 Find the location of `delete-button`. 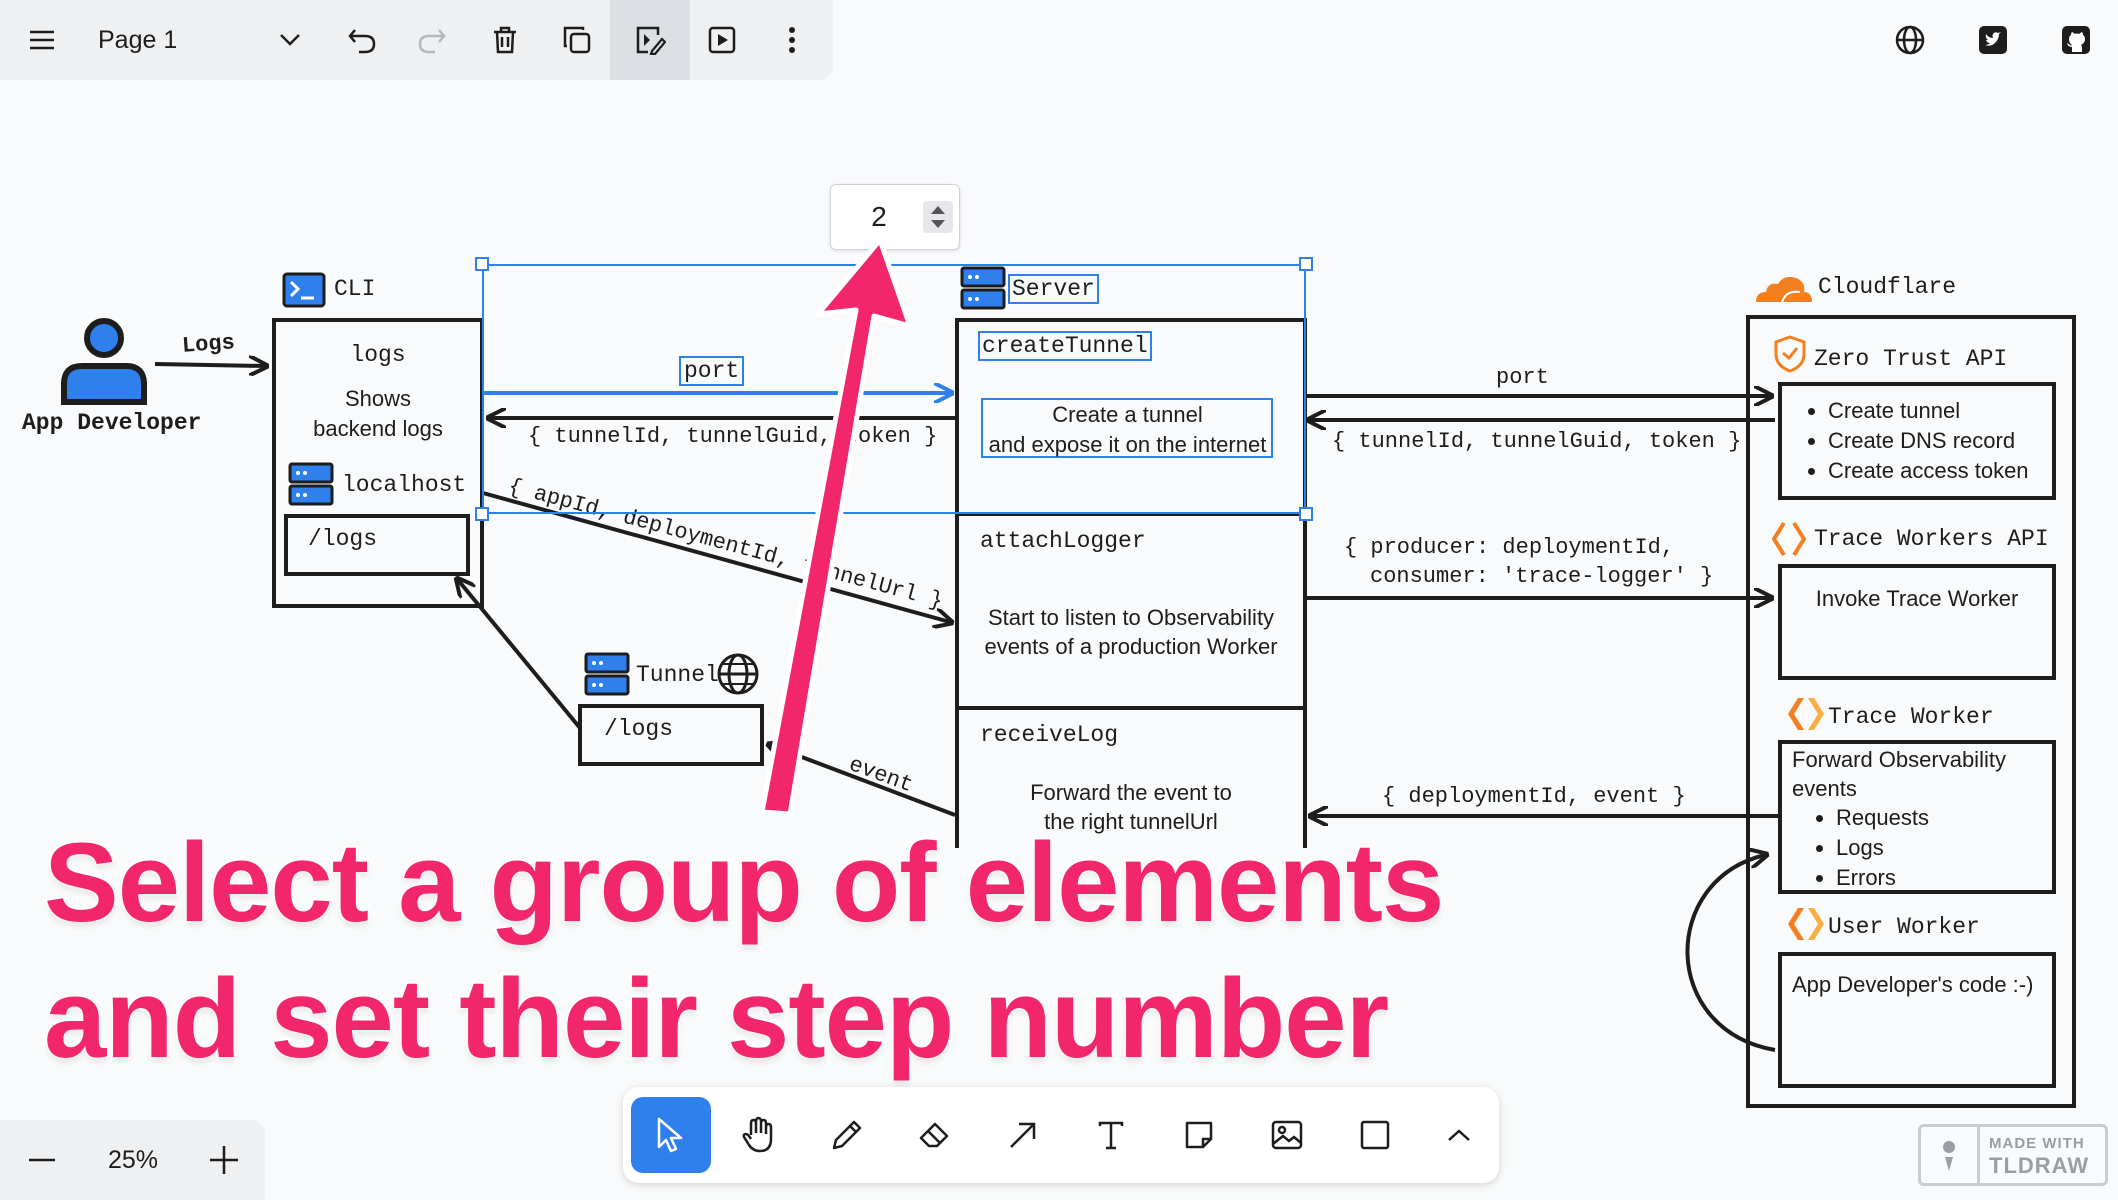

delete-button is located at coordinates (505, 40).